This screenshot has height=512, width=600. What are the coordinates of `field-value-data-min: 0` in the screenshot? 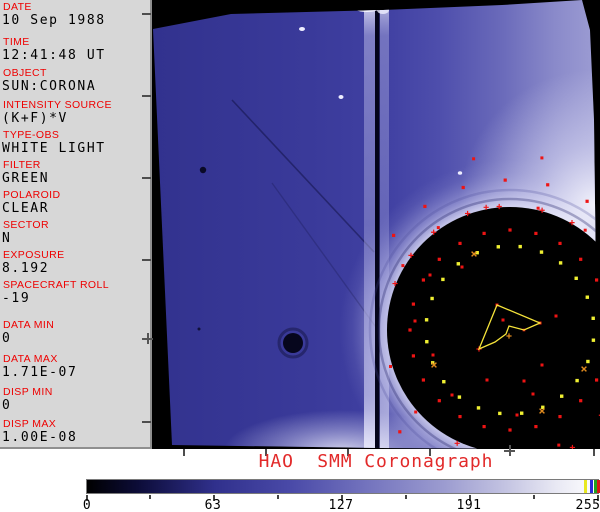 It's located at (7, 338).